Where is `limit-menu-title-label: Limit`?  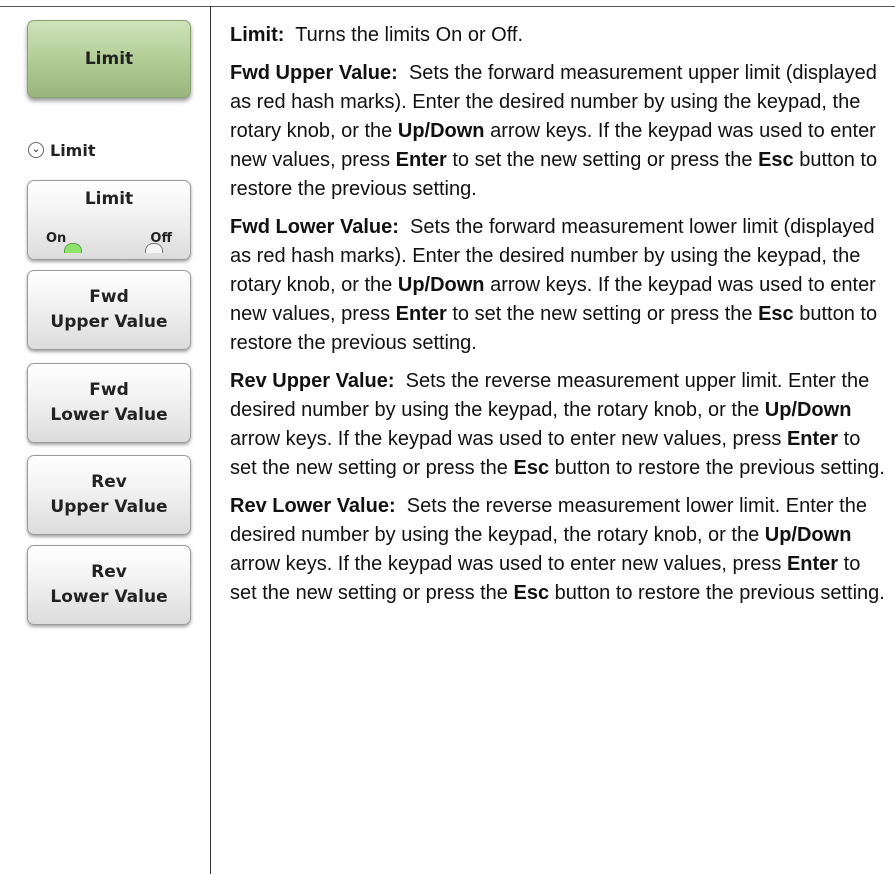 limit-menu-title-label: Limit is located at coordinates (73, 150).